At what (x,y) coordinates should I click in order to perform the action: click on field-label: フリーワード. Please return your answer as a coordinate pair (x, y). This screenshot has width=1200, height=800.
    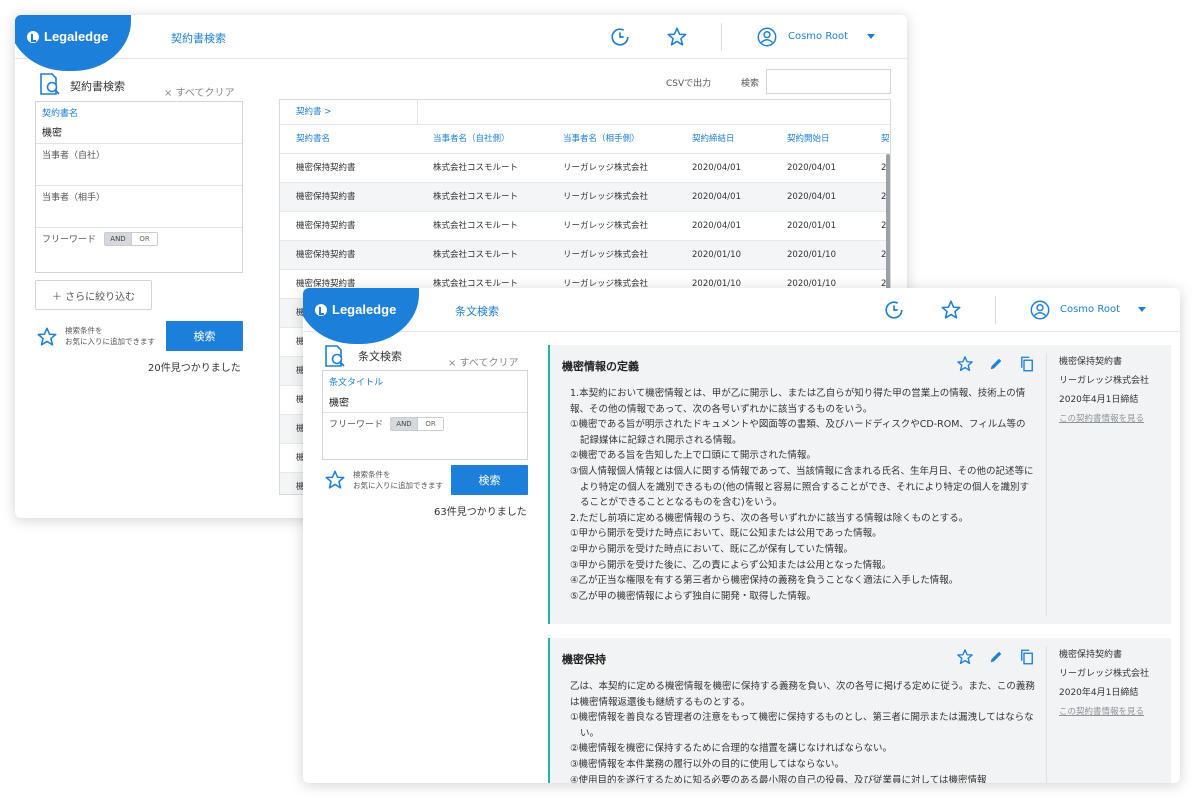
    Looking at the image, I should click on (356, 425).